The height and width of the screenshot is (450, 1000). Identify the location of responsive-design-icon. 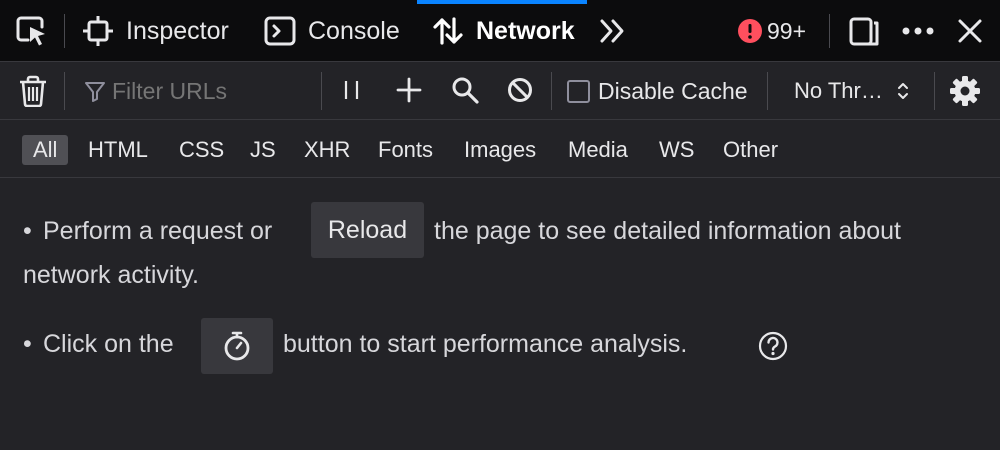
(864, 31).